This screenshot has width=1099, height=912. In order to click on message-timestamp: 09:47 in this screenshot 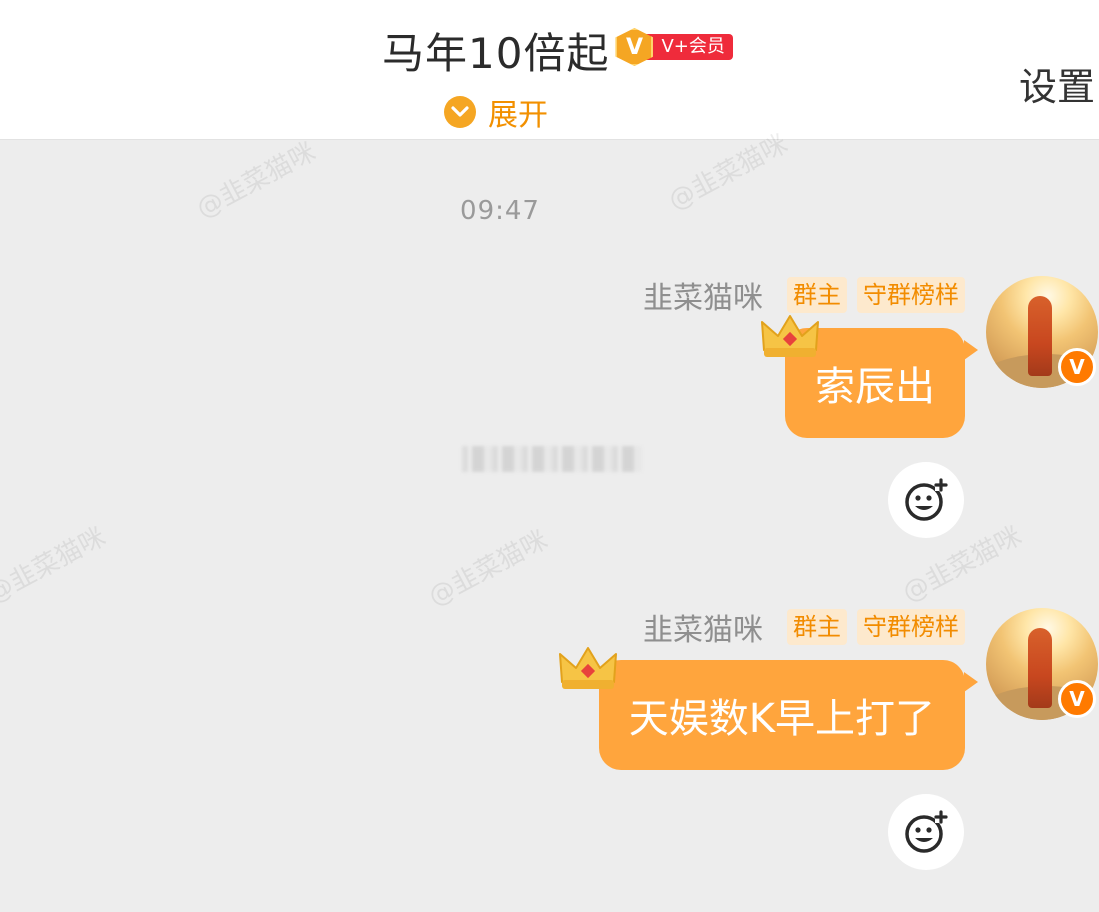, I will do `click(500, 211)`.